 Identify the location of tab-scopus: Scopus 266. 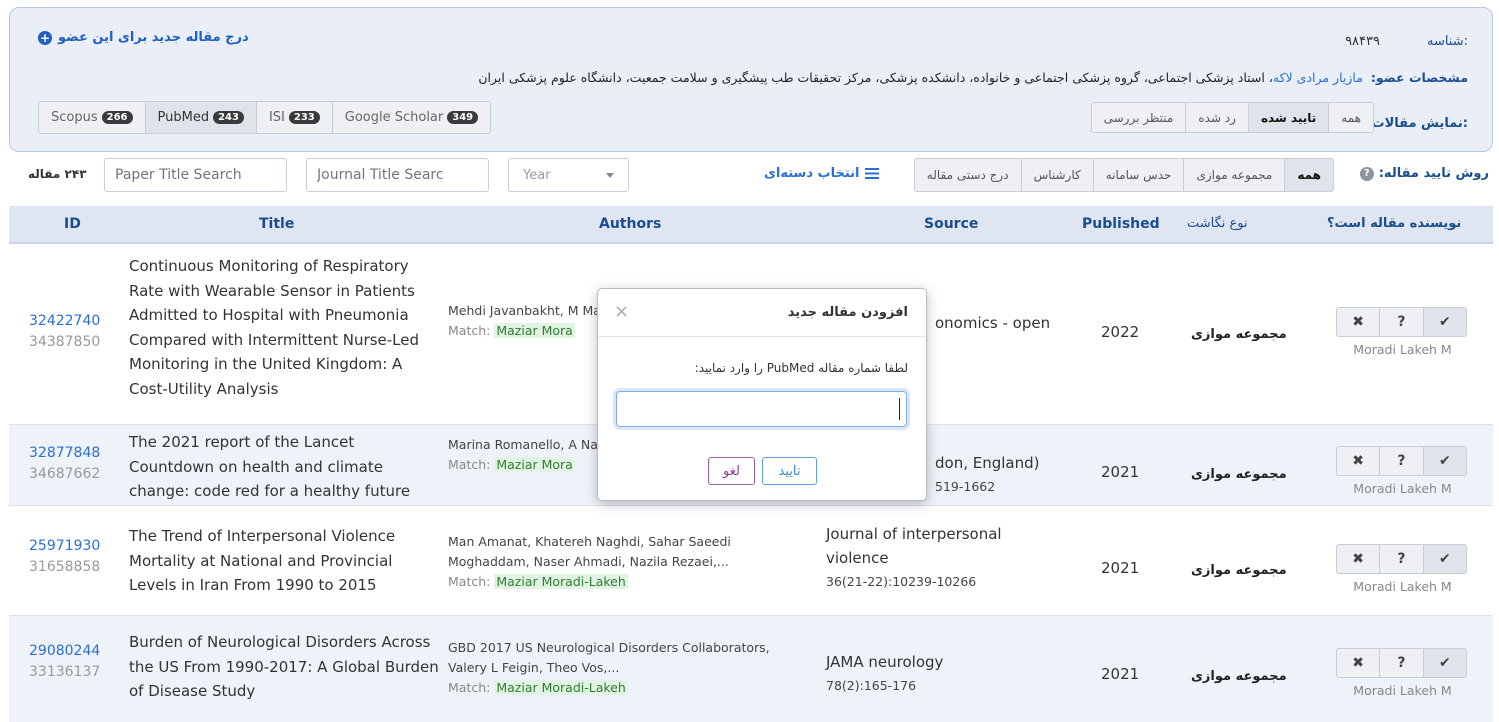
(92, 117).